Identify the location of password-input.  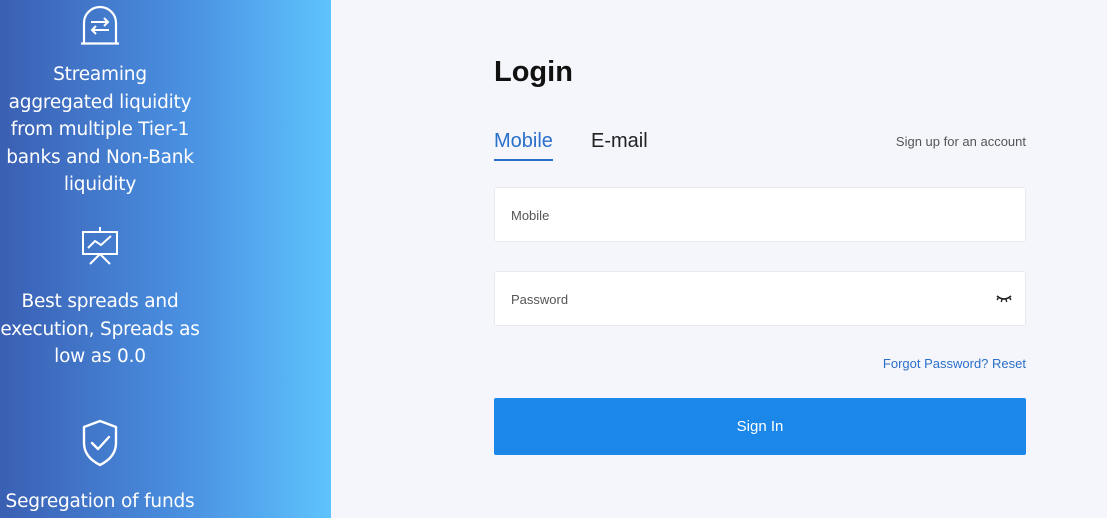
(746, 299).